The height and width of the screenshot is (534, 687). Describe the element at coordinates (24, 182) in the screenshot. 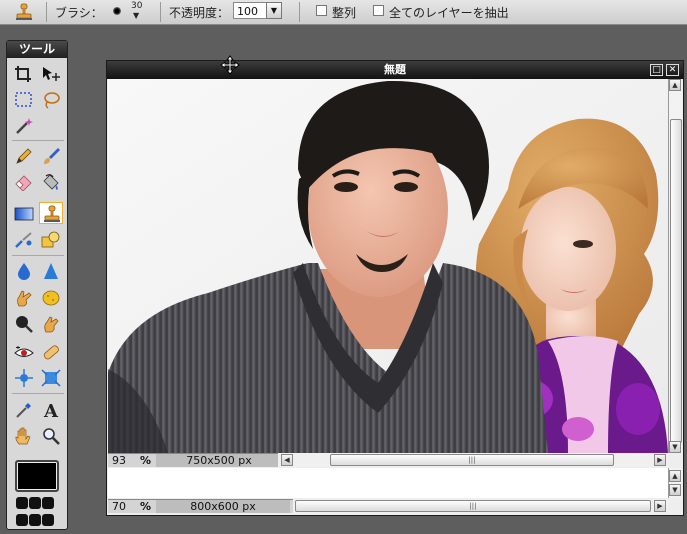

I see `eraser-tool-icon` at that location.